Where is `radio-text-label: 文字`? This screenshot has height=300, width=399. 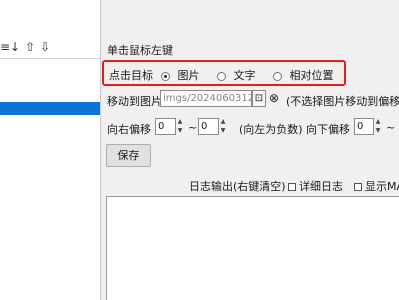 radio-text-label: 文字 is located at coordinates (244, 75).